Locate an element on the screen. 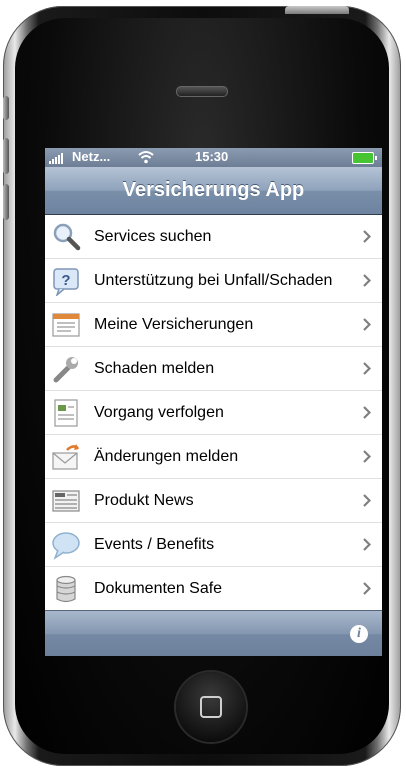 This screenshot has width=406, height=771. menu-item-unterstuetzung: ? Unterstützung bei Unfall/Schaden is located at coordinates (213, 281).